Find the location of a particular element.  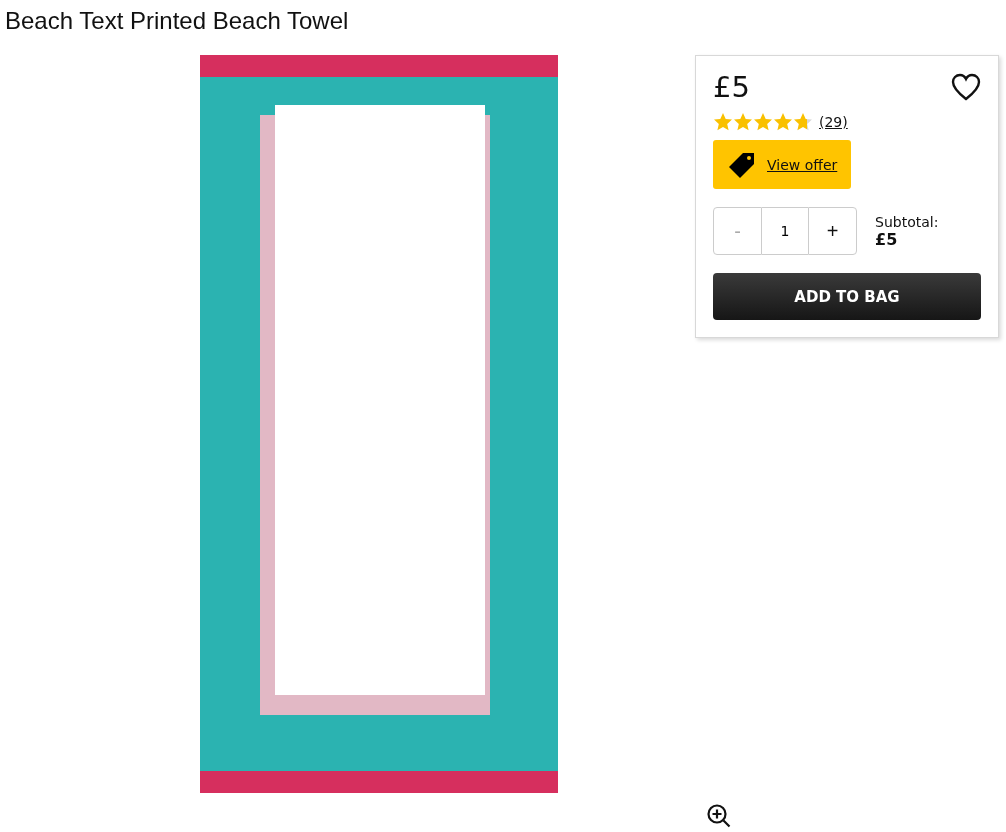

zoom-in-icon is located at coordinates (719, 816).